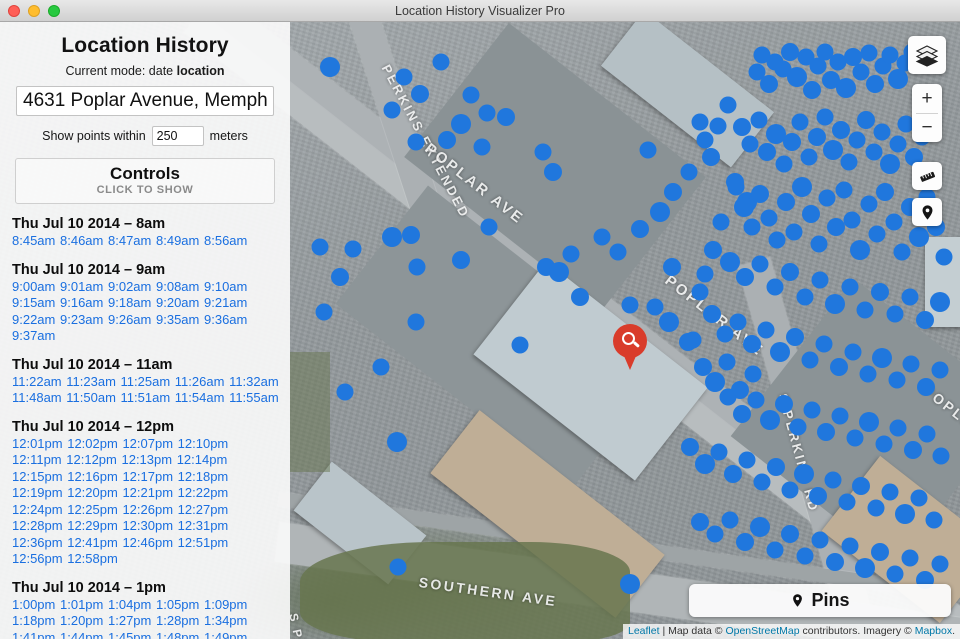 The height and width of the screenshot is (639, 960). Describe the element at coordinates (225, 240) in the screenshot. I see `history-time-link: 8:56am` at that location.